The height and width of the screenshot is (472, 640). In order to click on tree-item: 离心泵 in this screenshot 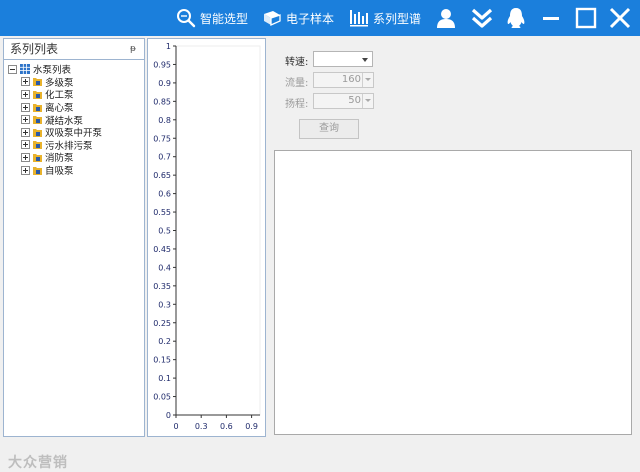, I will do `click(74, 107)`.